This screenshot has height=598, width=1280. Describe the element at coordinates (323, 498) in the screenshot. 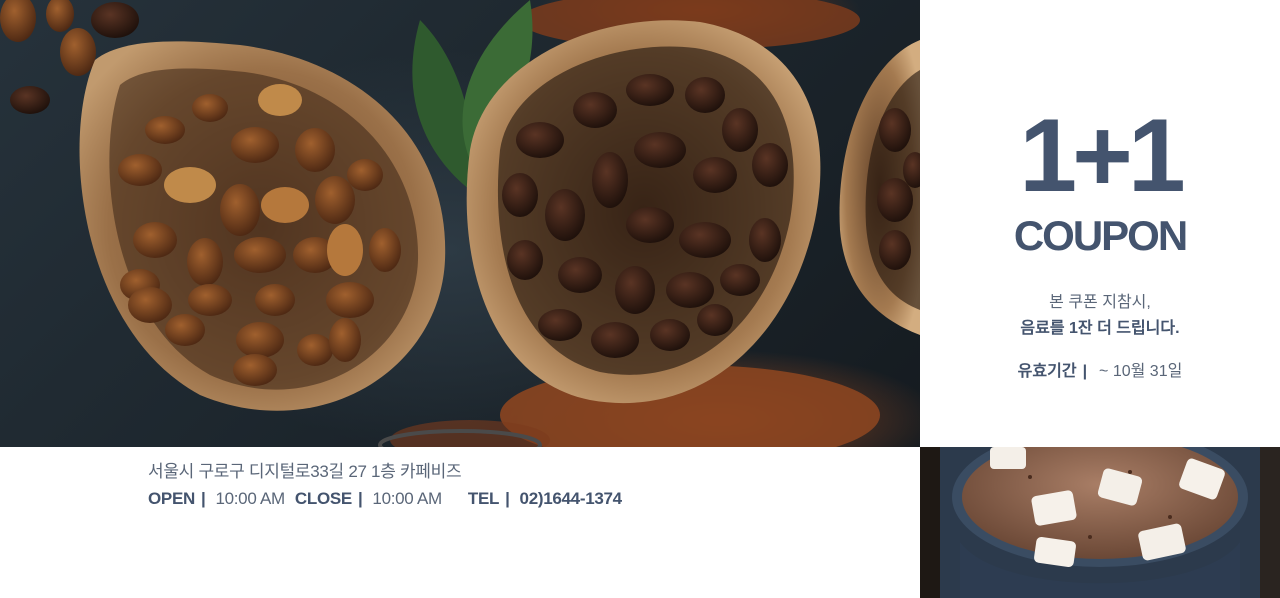

I see `close-label: CLOSE` at that location.